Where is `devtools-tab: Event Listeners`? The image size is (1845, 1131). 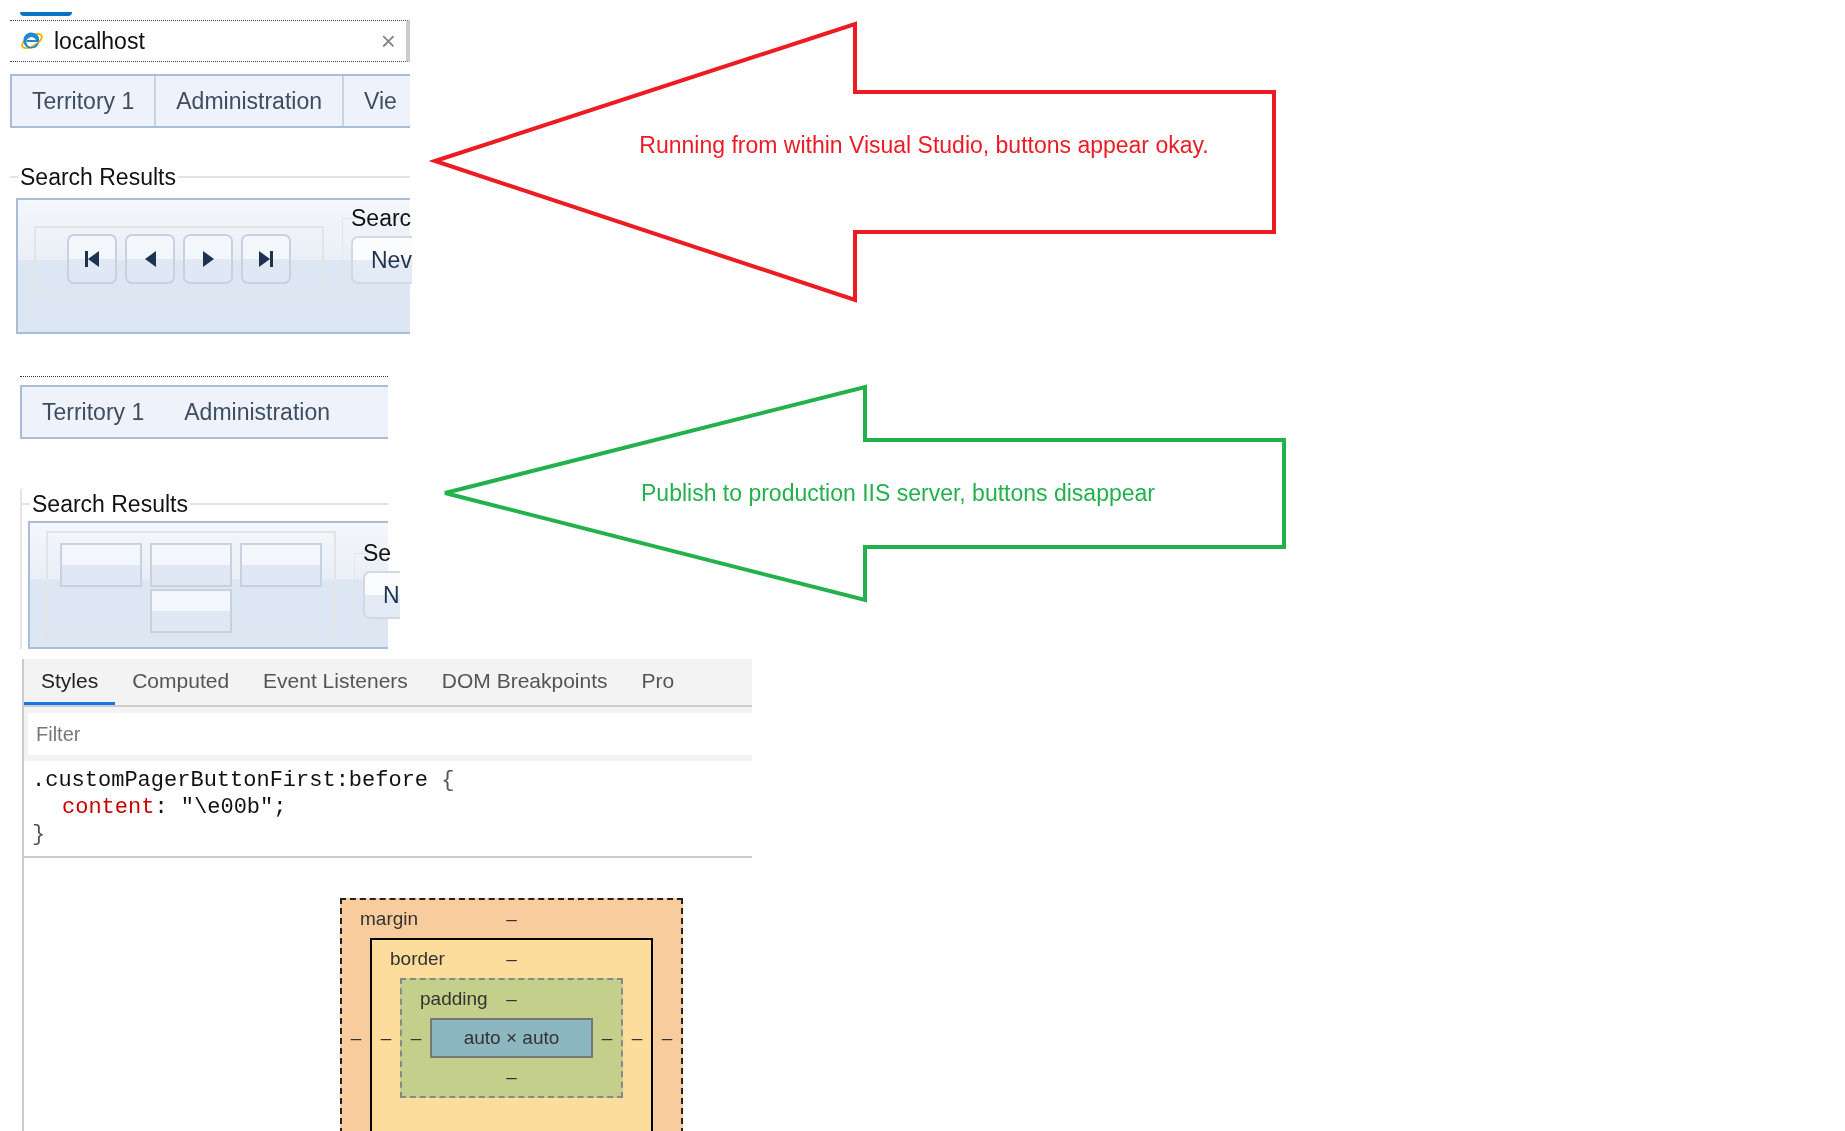
devtools-tab: Event Listeners is located at coordinates (335, 682).